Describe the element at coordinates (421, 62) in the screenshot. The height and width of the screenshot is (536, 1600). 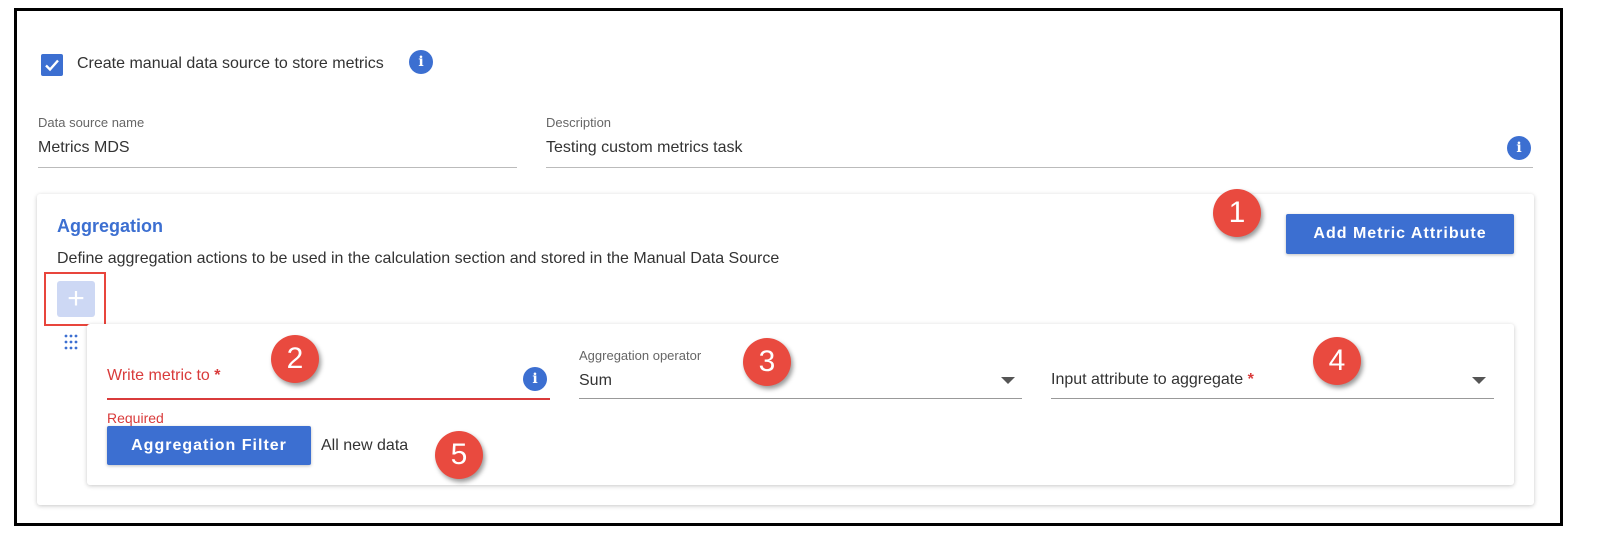
I see `info-icon: i` at that location.